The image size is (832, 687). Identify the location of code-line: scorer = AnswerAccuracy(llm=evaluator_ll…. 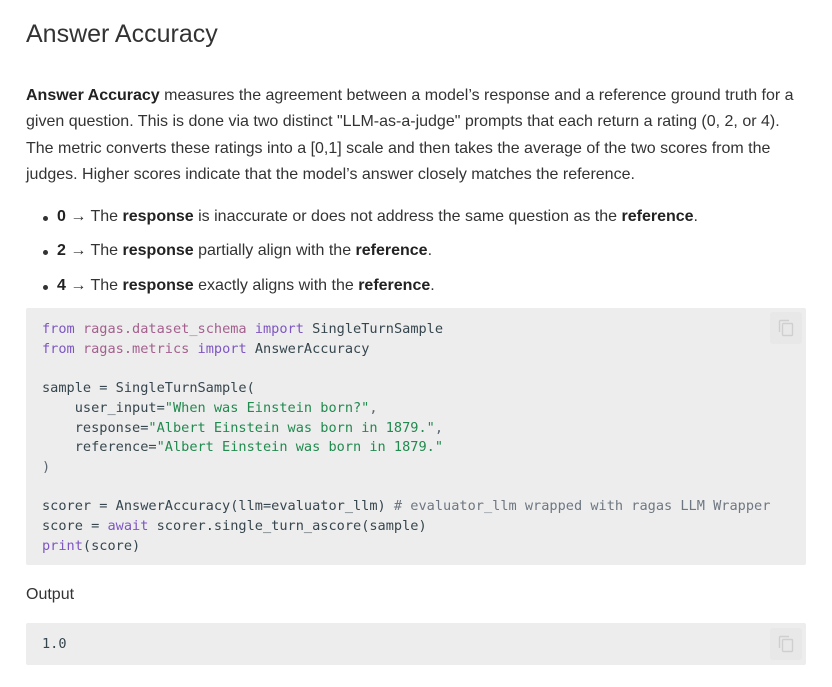
(218, 506).